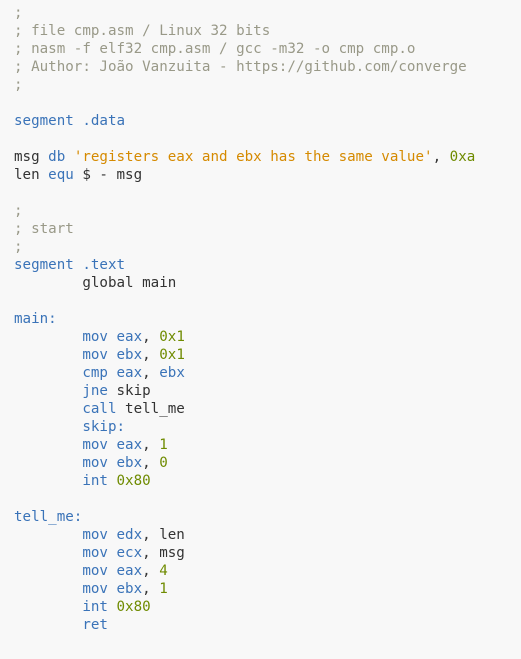 The height and width of the screenshot is (659, 521). Describe the element at coordinates (31, 175) in the screenshot. I see `text-token: len` at that location.